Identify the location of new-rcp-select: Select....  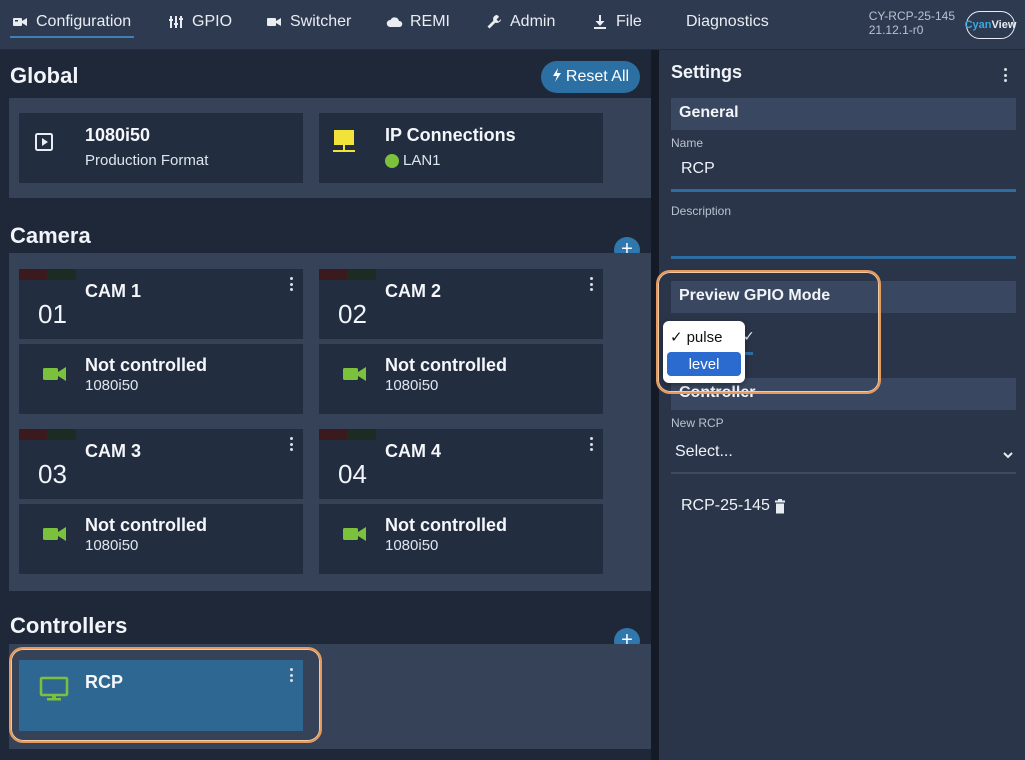
(704, 452).